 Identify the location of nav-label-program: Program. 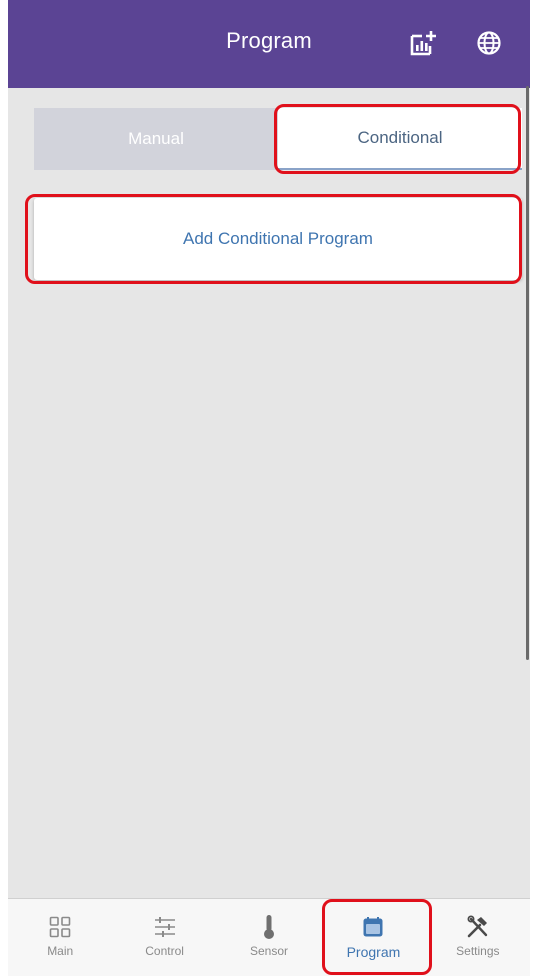
(373, 952).